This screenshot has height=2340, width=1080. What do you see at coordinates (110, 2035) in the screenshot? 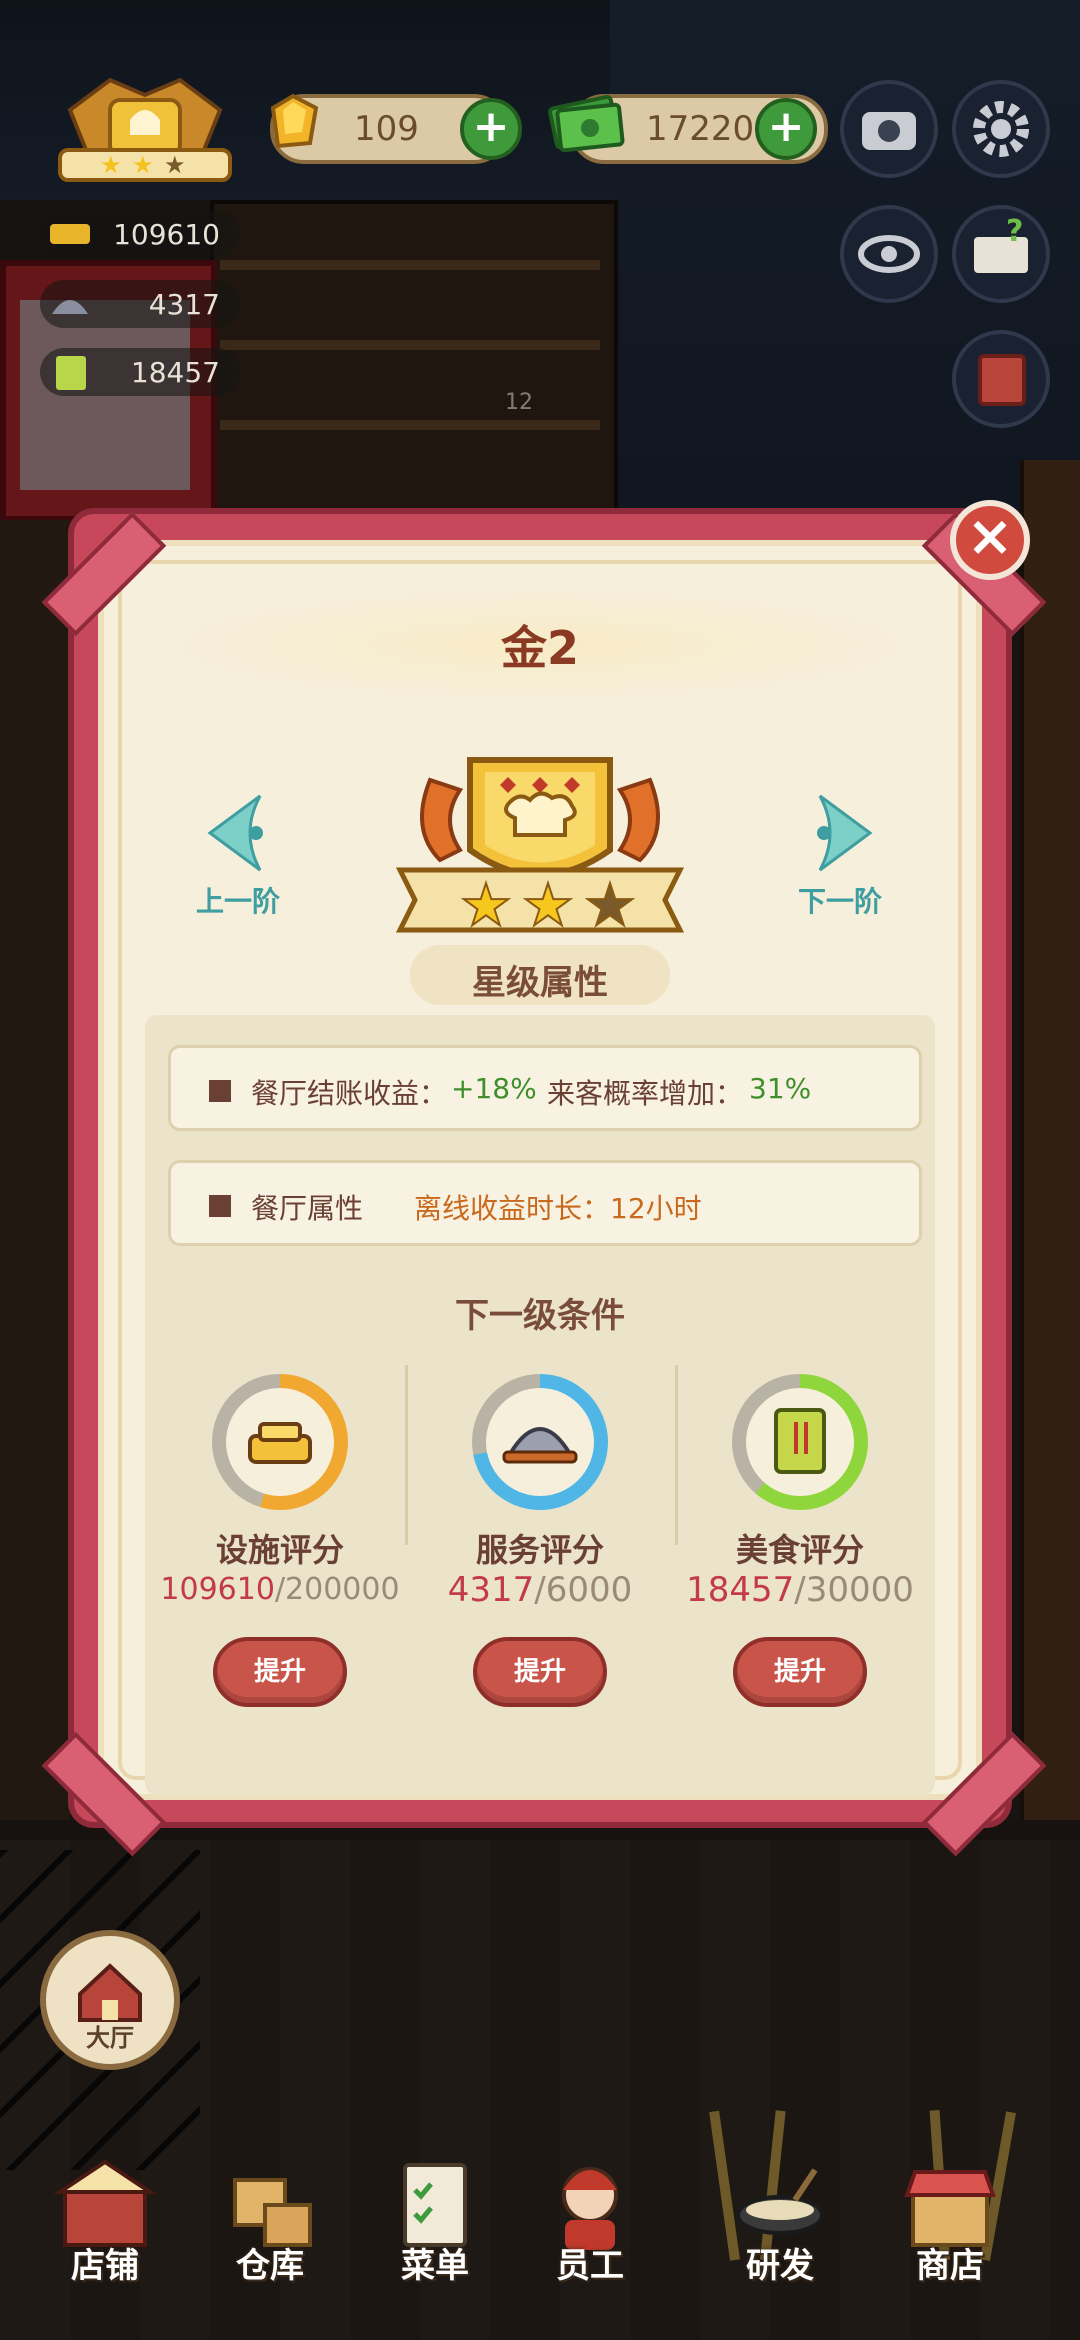
I see `hall-label: 大厅` at bounding box center [110, 2035].